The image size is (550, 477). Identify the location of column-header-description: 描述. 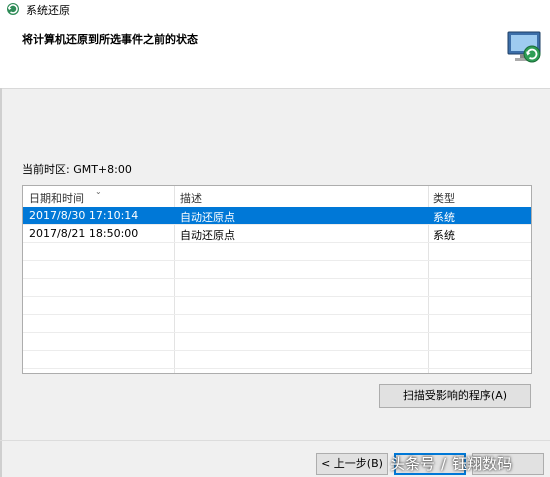
(191, 198).